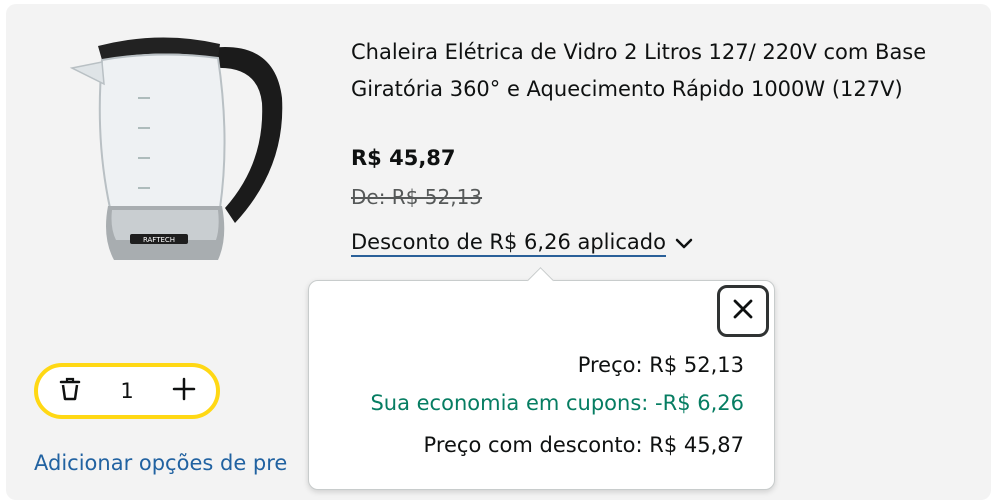 This screenshot has width=991, height=500. I want to click on increment-quantity-button, so click(184, 391).